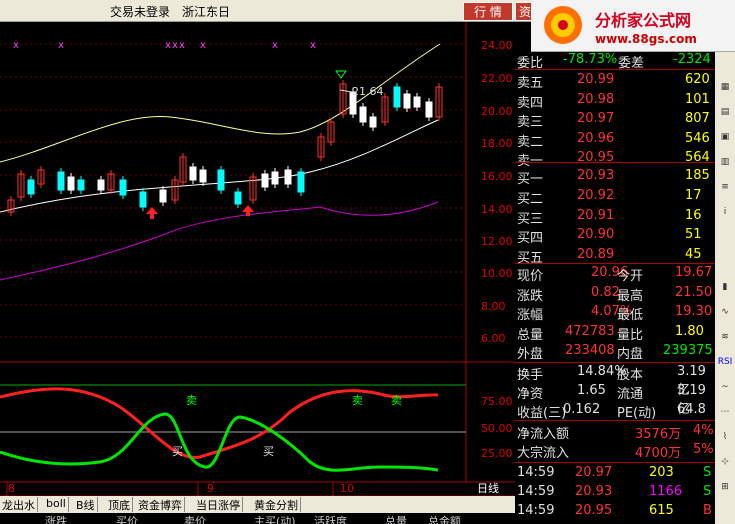 The height and width of the screenshot is (524, 735). What do you see at coordinates (725, 190) in the screenshot?
I see `list-icon: ≡` at bounding box center [725, 190].